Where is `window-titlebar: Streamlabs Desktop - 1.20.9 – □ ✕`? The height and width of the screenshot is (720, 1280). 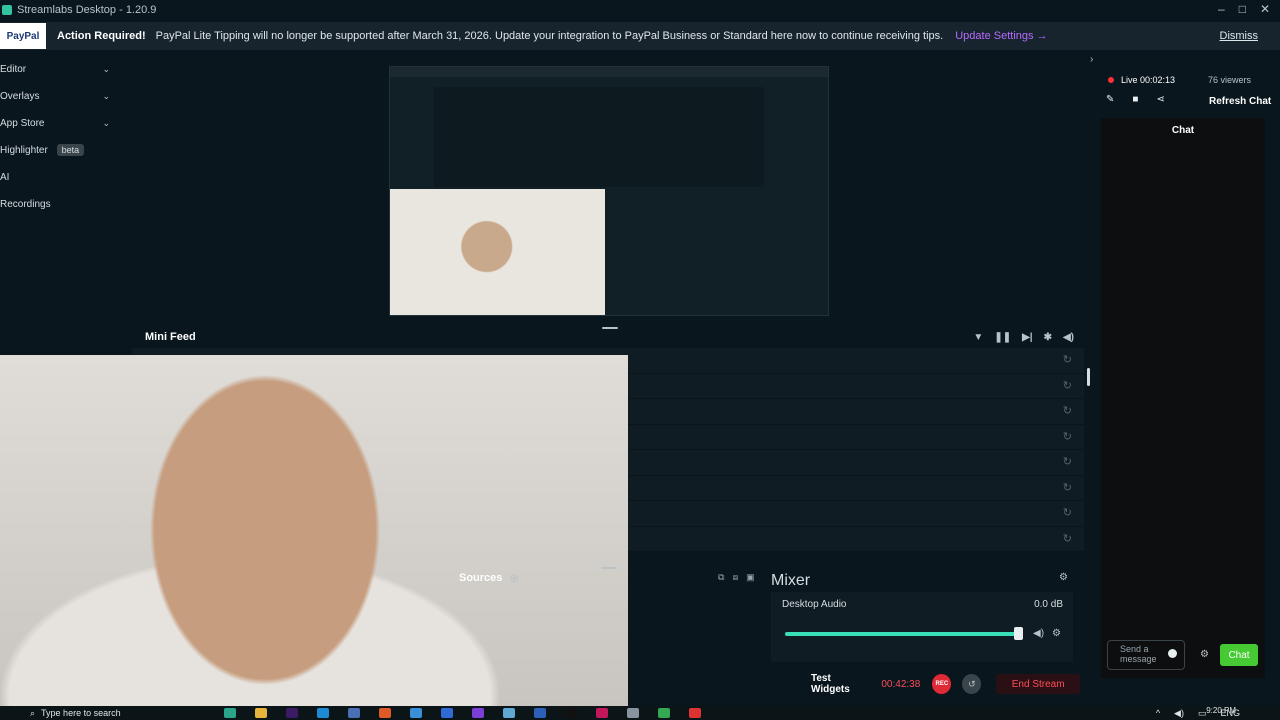 window-titlebar: Streamlabs Desktop - 1.20.9 – □ ✕ is located at coordinates (640, 10).